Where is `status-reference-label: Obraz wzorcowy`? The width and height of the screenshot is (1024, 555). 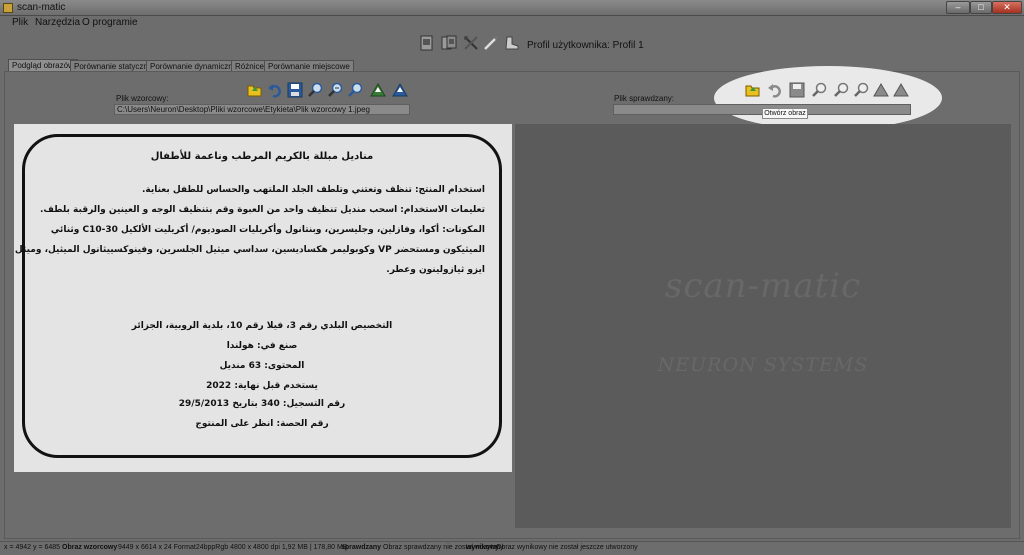
status-reference-label: Obraz wzorcowy is located at coordinates (90, 547).